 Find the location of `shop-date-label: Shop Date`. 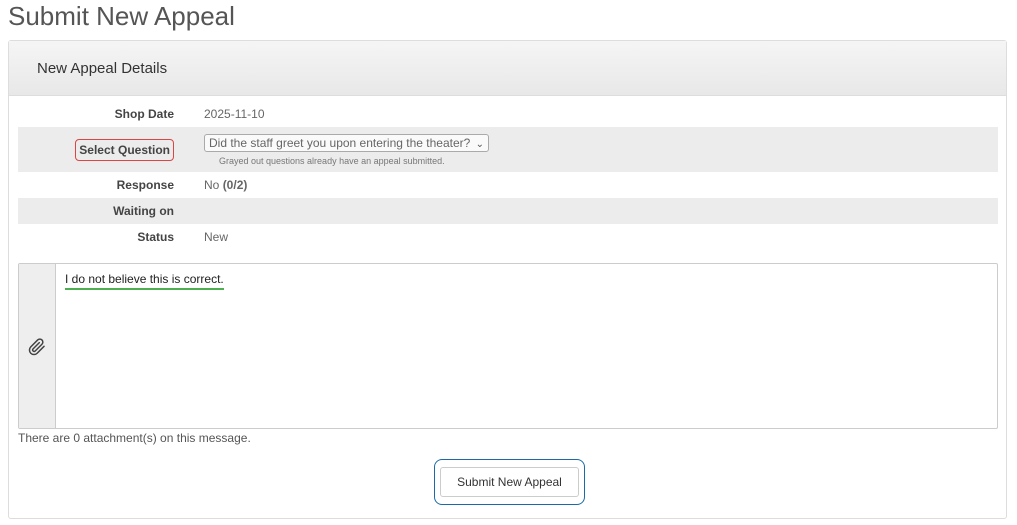

shop-date-label: Shop Date is located at coordinates (144, 114).